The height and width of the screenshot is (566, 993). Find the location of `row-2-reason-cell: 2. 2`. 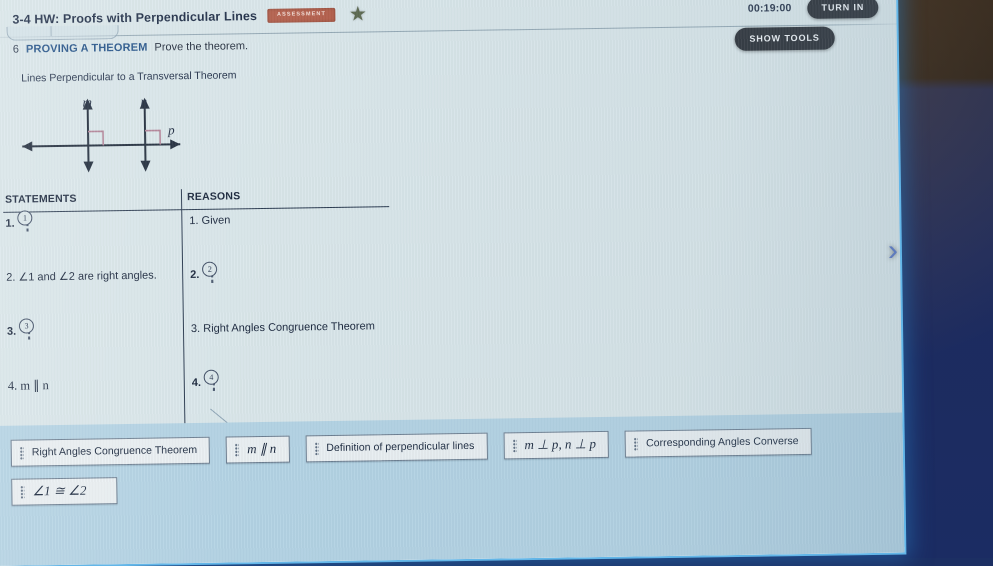

row-2-reason-cell: 2. 2 is located at coordinates (204, 273).